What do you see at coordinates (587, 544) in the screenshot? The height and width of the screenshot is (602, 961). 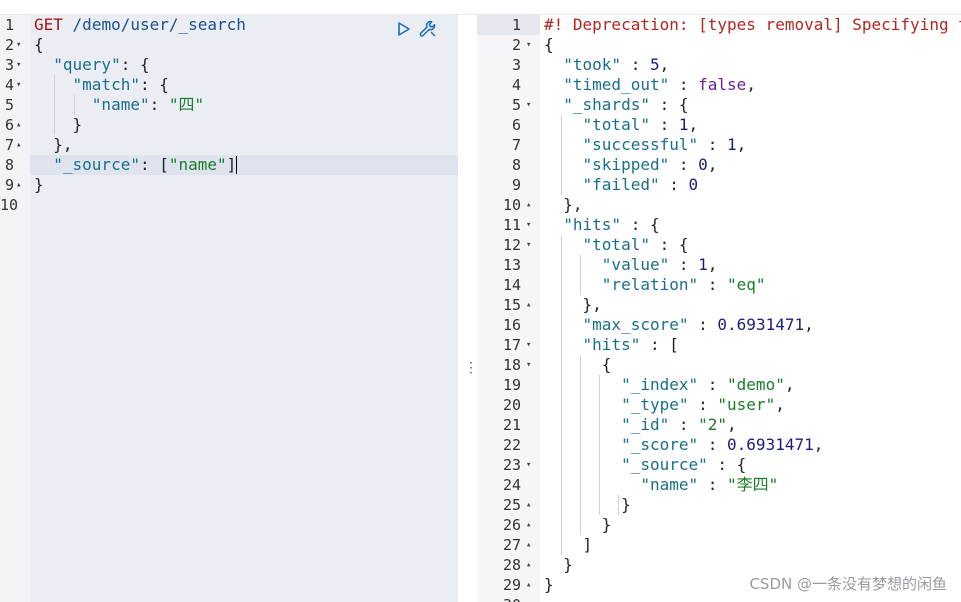 I see `code-text: ]` at bounding box center [587, 544].